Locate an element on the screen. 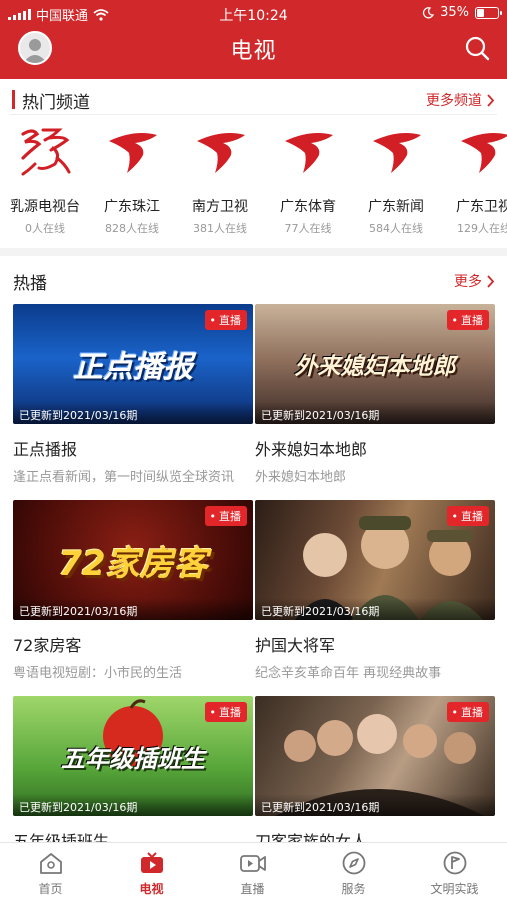  tab-tv: 电视 is located at coordinates (151, 873).